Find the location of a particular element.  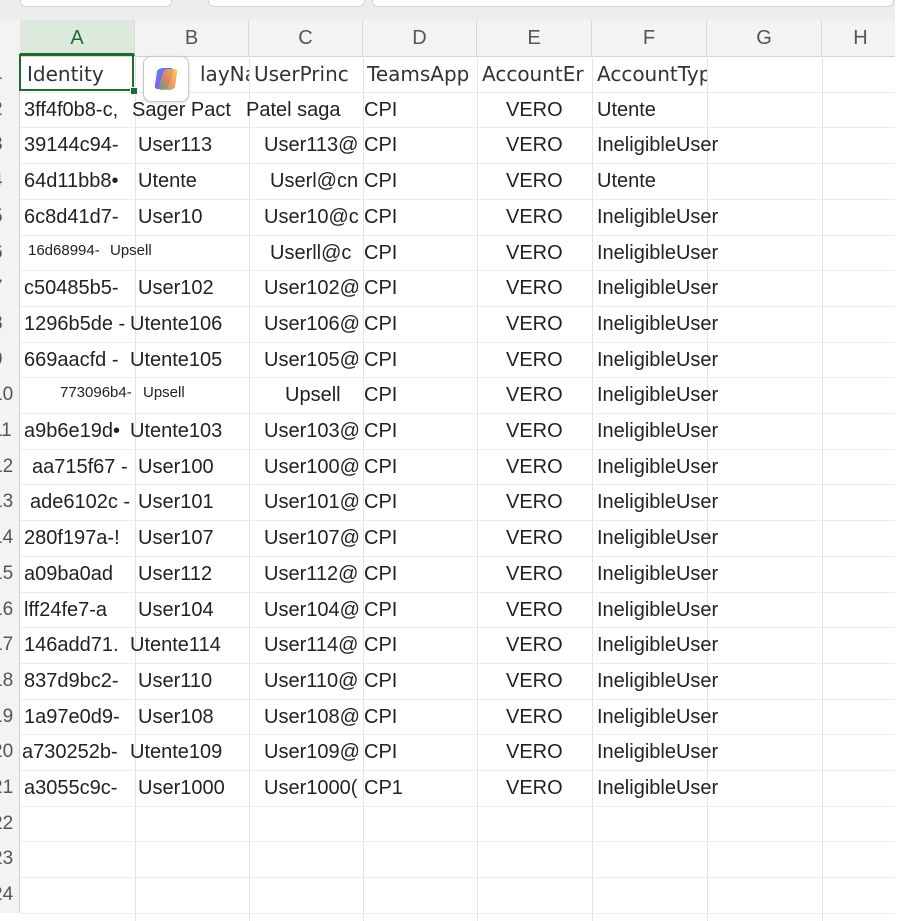

grid-cell: User102@ is located at coordinates (314, 288).